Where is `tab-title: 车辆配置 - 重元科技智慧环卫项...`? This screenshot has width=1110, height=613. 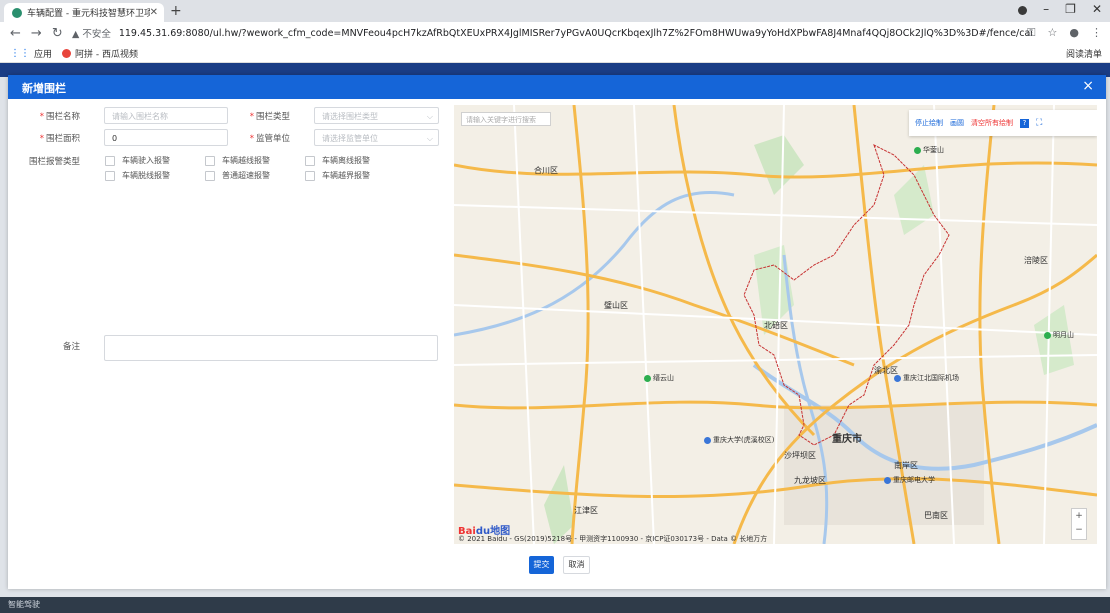 tab-title: 车辆配置 - 重元科技智慧环卫项... is located at coordinates (88, 14).